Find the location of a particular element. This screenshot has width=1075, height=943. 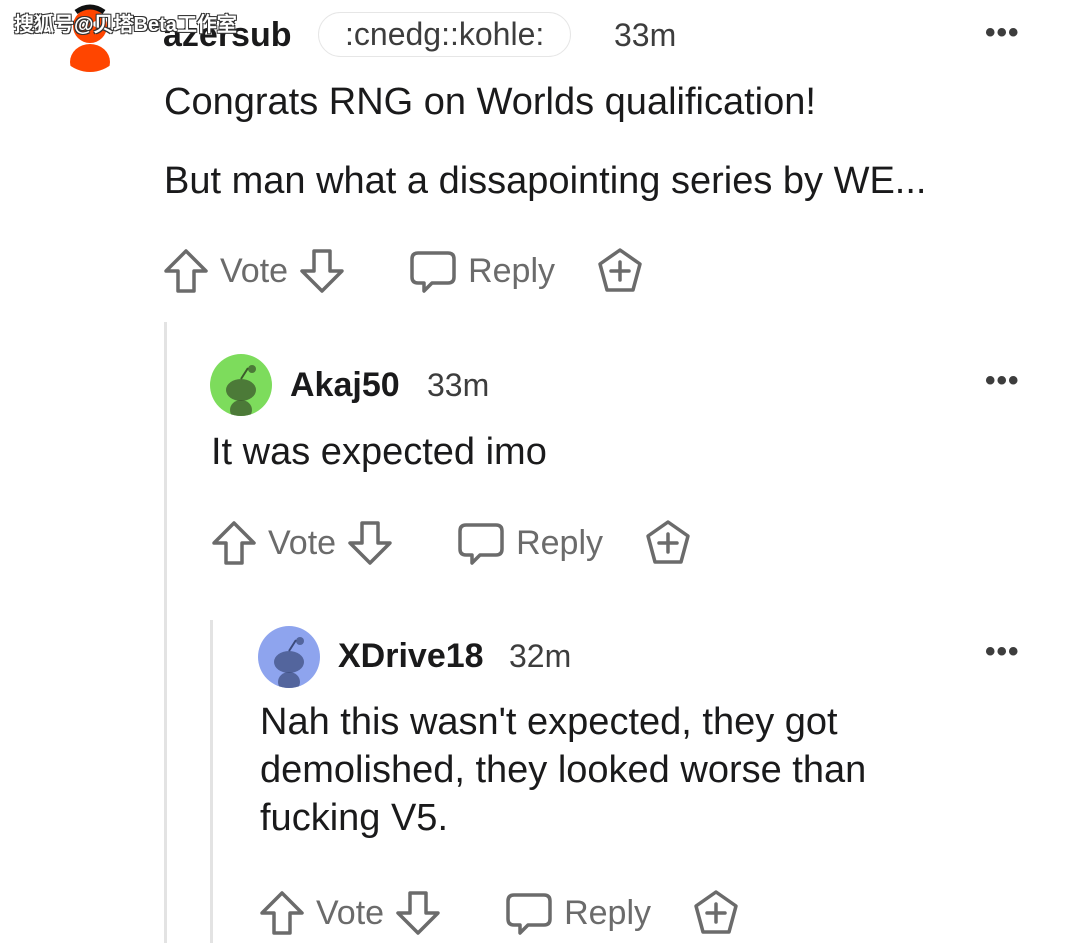

comment-username: Akaj50 is located at coordinates (345, 385).